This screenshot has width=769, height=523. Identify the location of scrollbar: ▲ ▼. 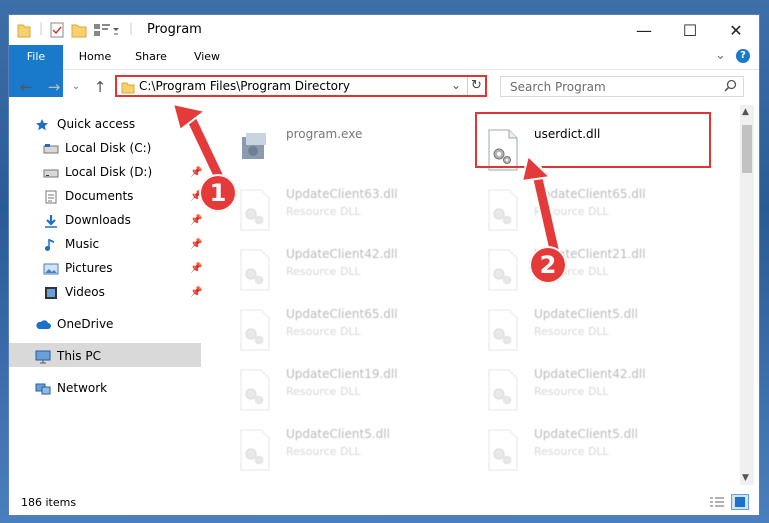
(747, 295).